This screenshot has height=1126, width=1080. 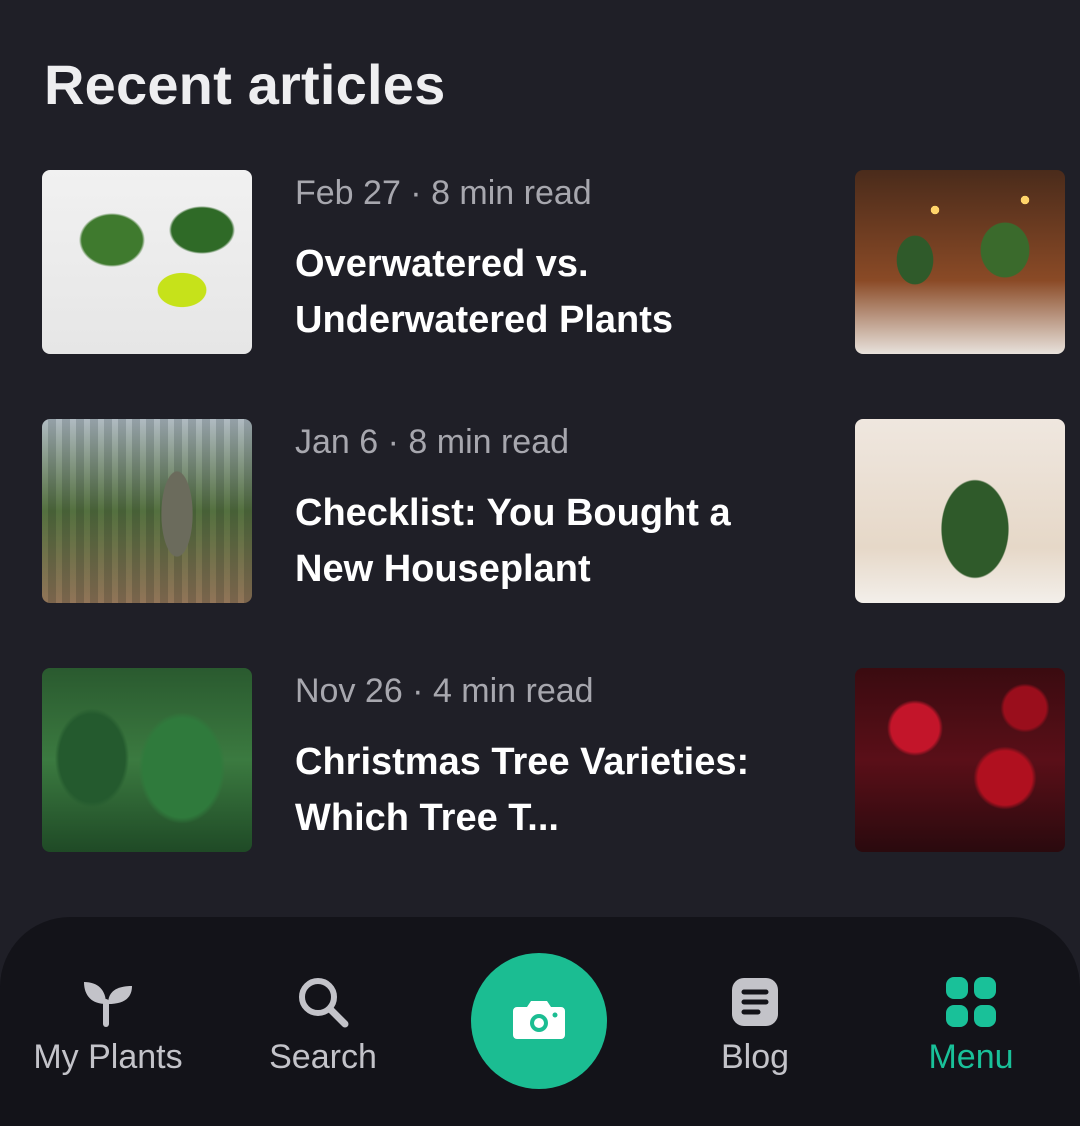 I want to click on section-title: Recent articles, so click(x=245, y=84).